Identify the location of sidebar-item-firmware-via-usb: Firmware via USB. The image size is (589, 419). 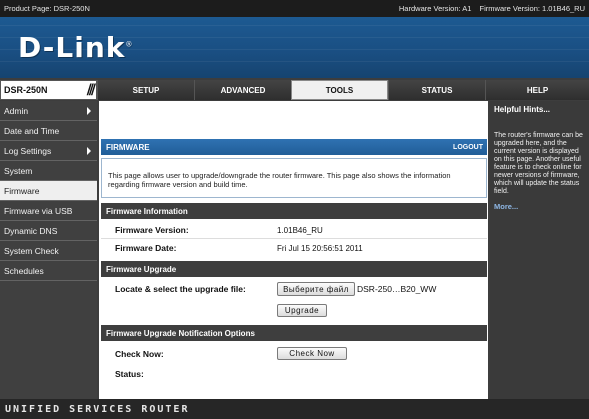
(48, 211).